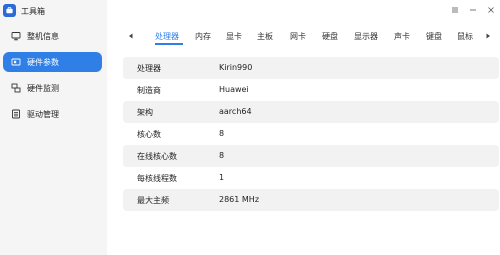  I want to click on row-value: 1, so click(222, 177).